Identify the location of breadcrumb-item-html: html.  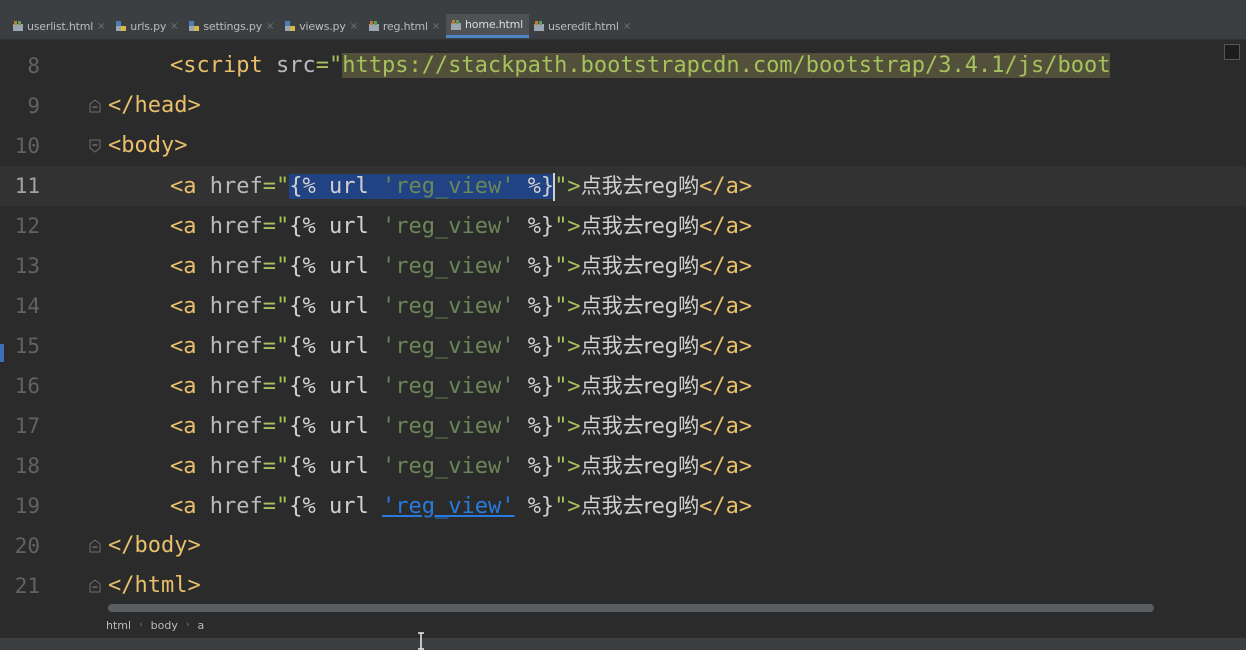
(118, 625).